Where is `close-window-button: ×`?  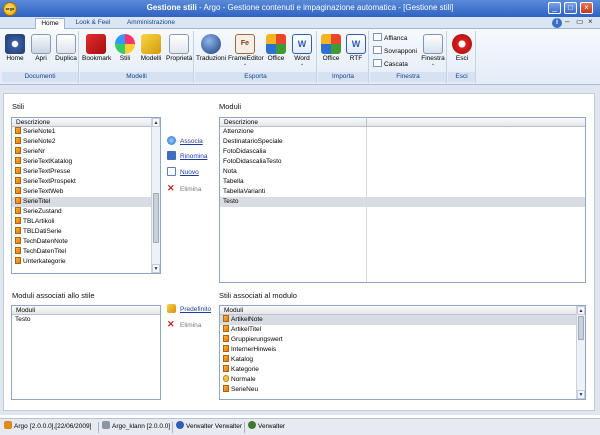 close-window-button: × is located at coordinates (586, 8).